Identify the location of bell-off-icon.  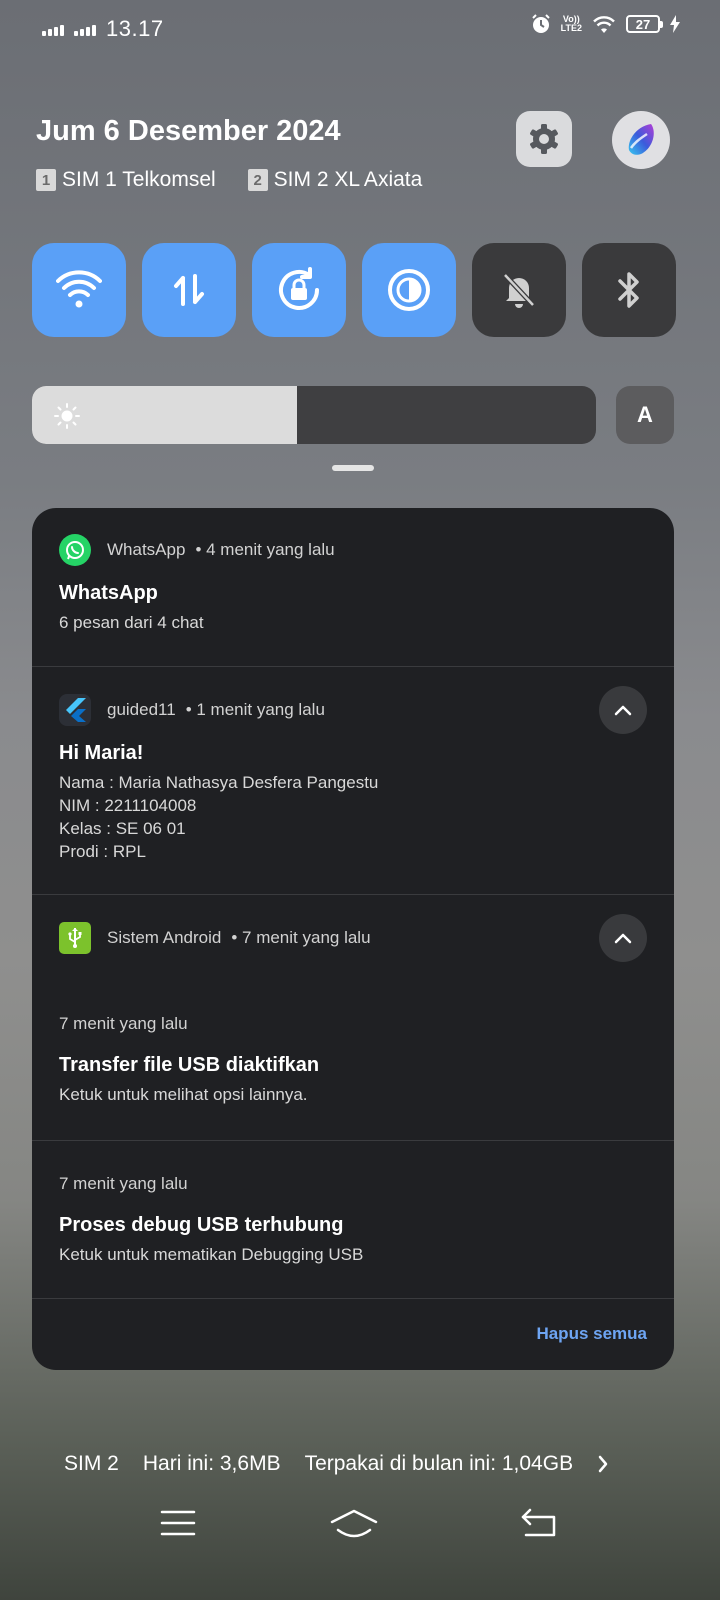
(519, 290).